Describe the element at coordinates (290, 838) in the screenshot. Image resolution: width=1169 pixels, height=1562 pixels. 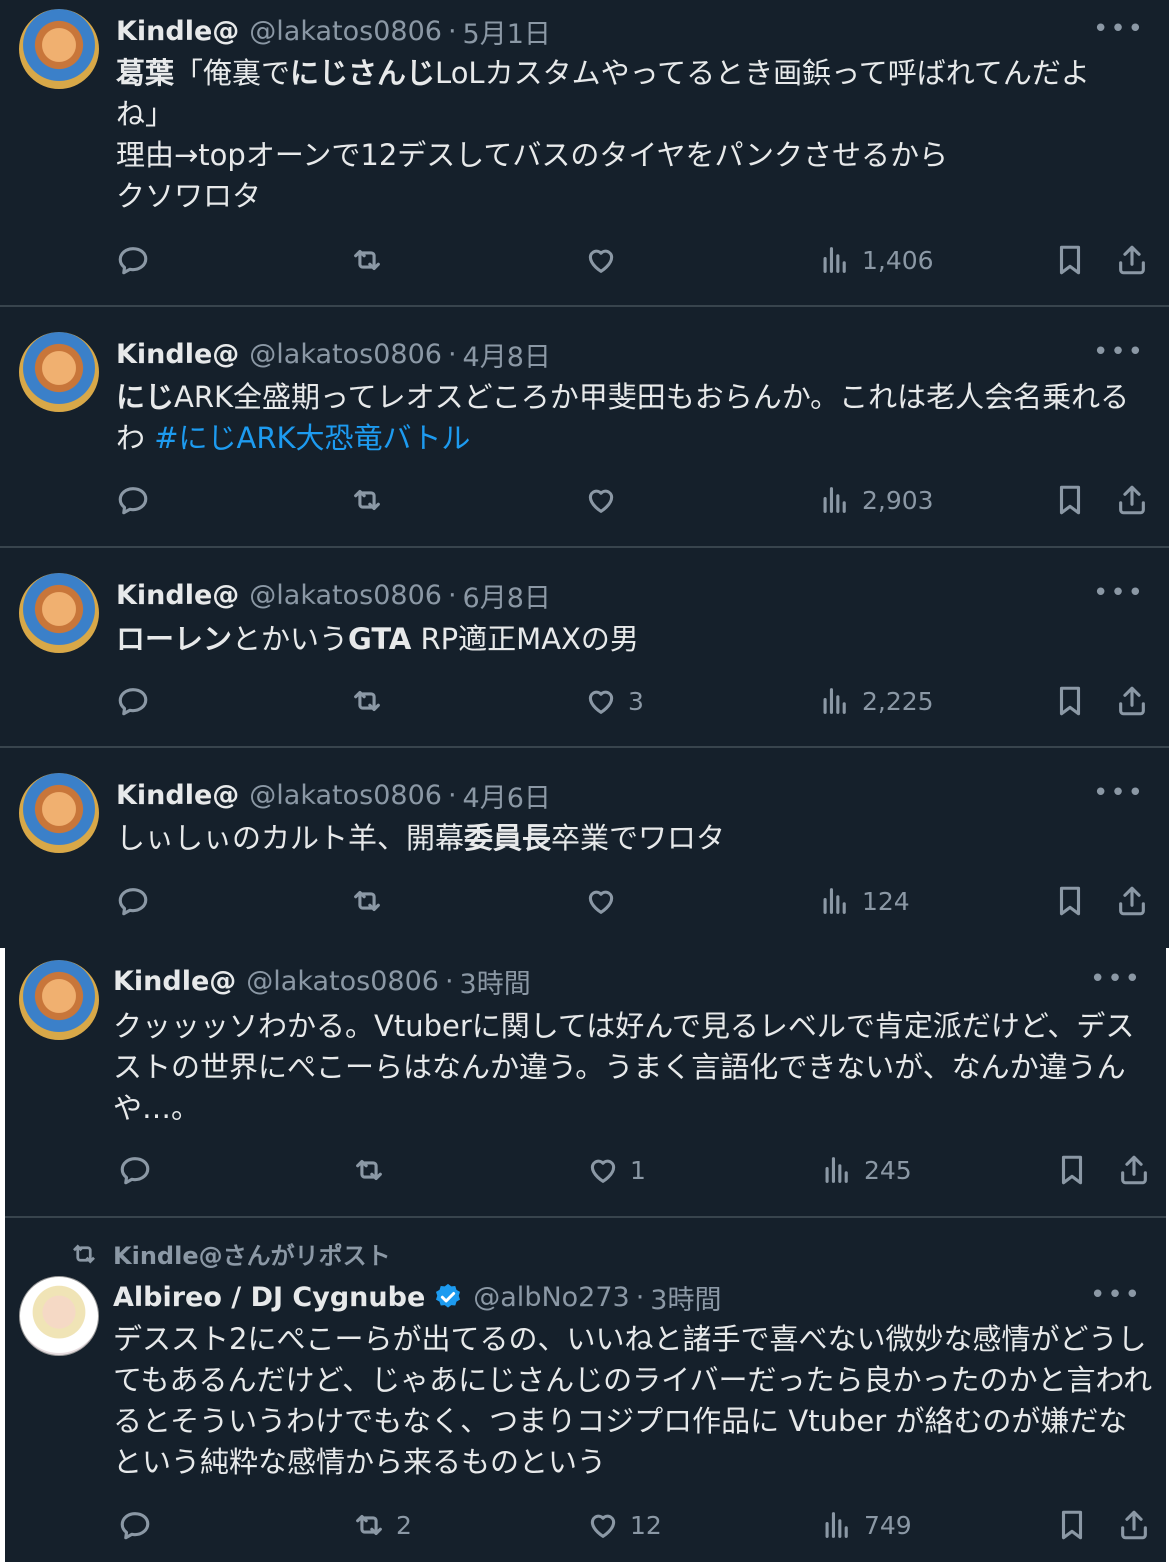
I see `text-segment: しぃしぃのカルト羊、開幕` at that location.